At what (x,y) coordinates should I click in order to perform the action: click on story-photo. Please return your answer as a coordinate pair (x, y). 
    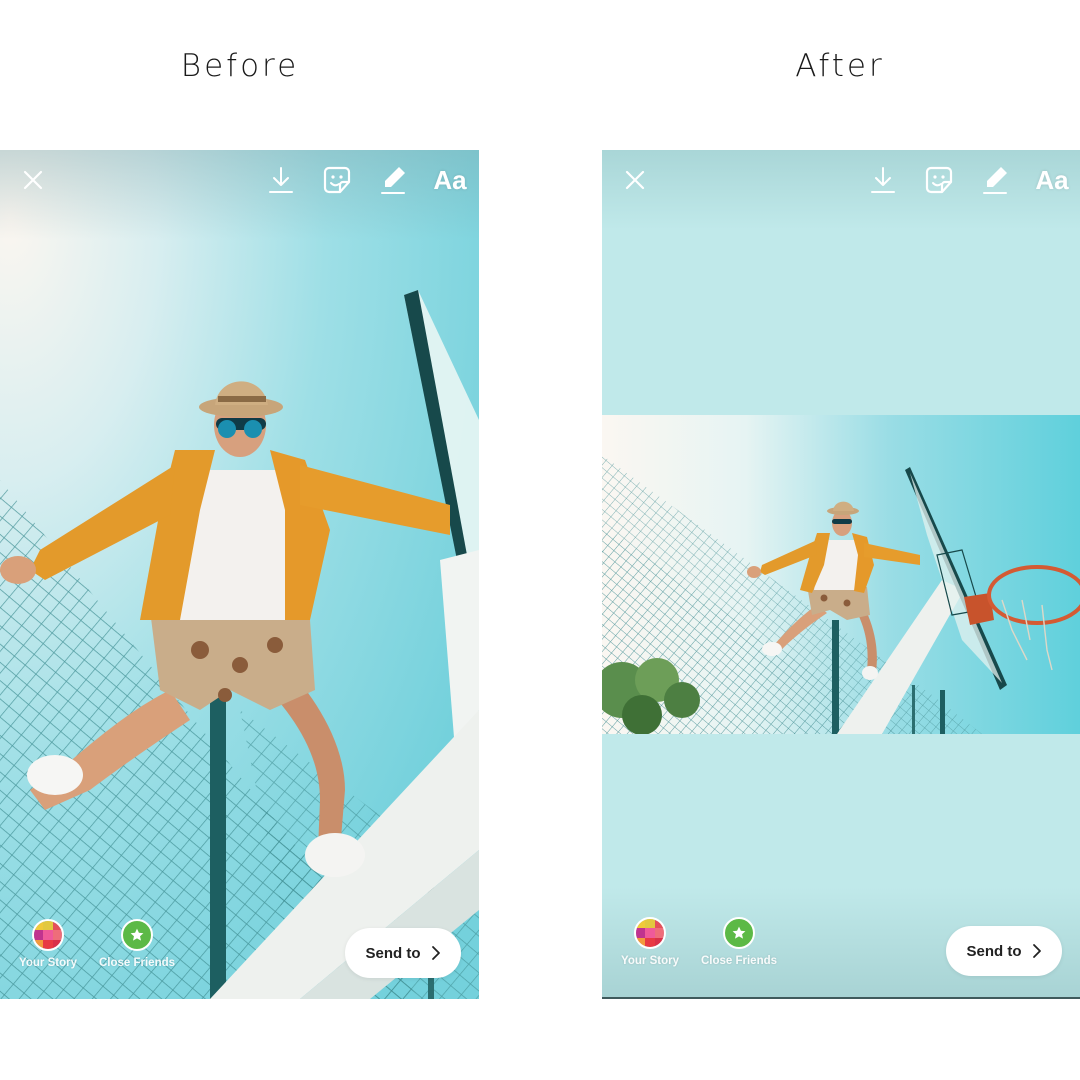
    Looking at the image, I should click on (841, 574).